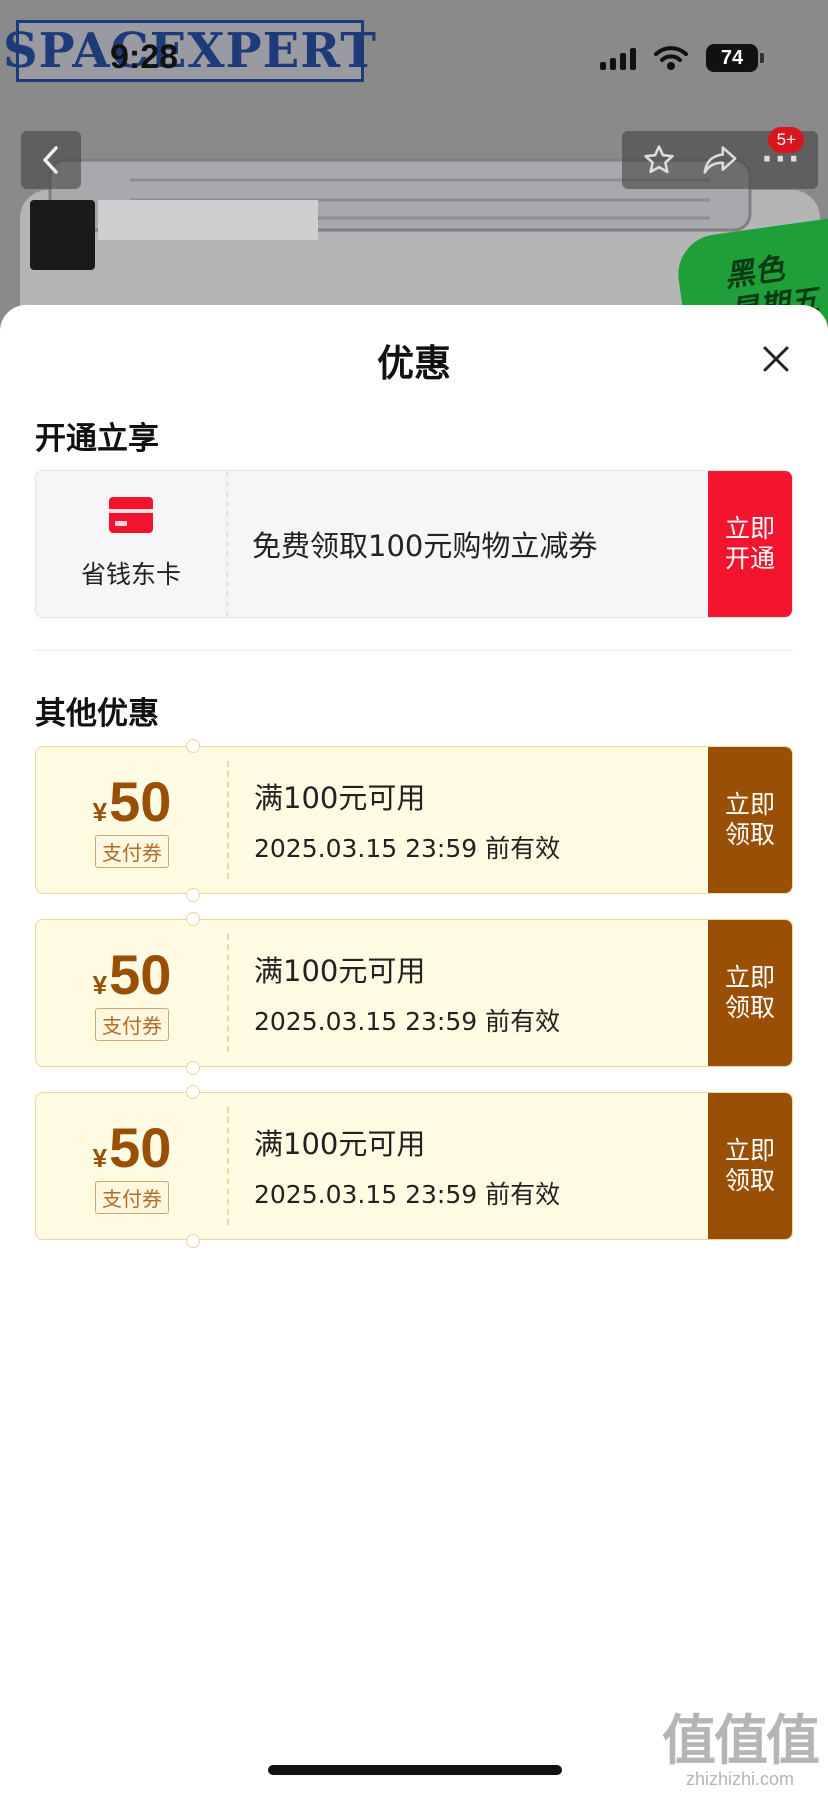 The height and width of the screenshot is (1796, 828). I want to click on status-time: 9:28, so click(144, 57).